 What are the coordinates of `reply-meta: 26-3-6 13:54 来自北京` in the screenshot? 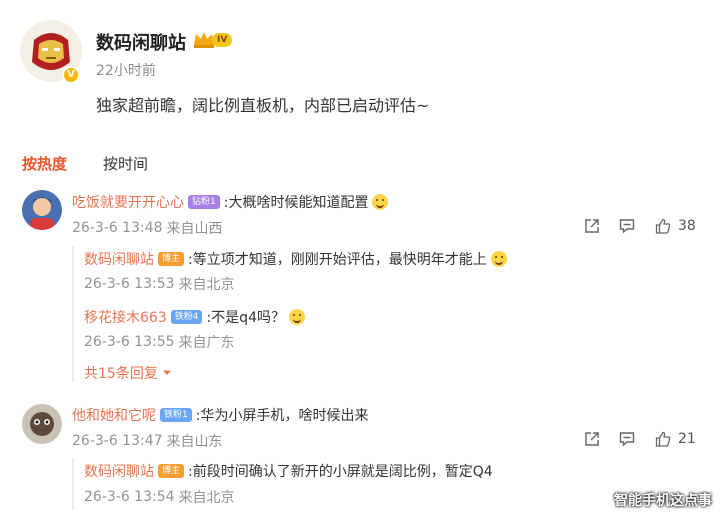 It's located at (159, 497).